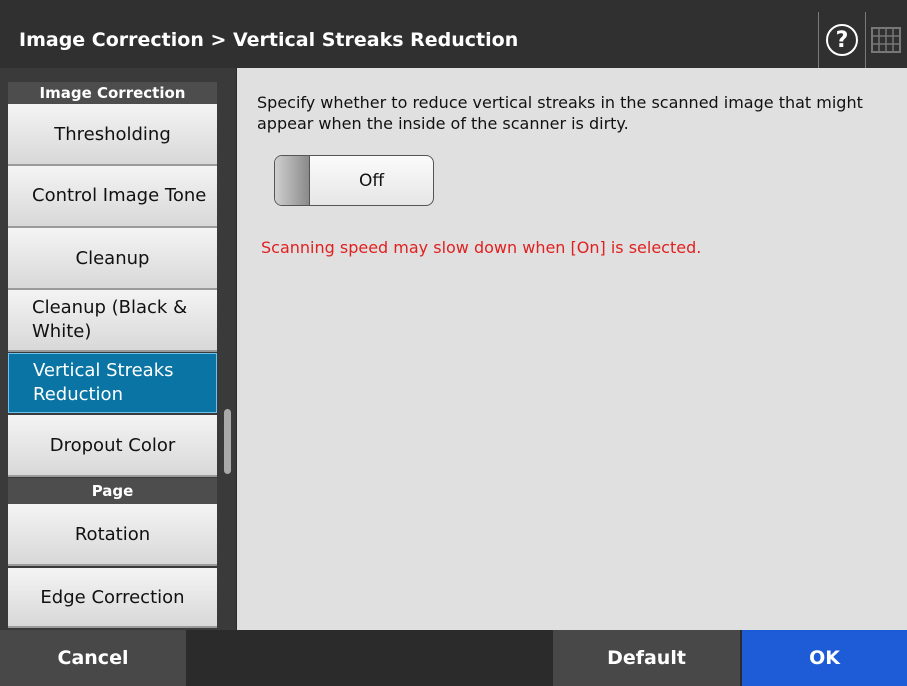 This screenshot has height=686, width=907. I want to click on vertical-streaks-toggle: Off, so click(354, 180).